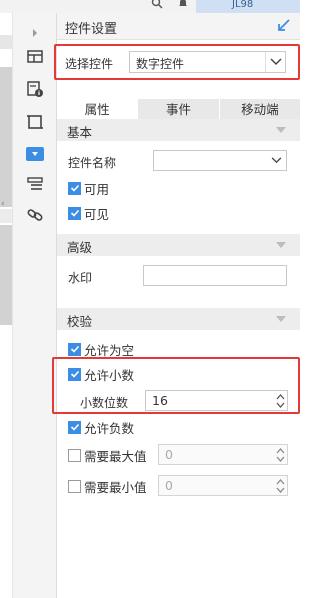  What do you see at coordinates (178, 245) in the screenshot?
I see `section-advanced: 高级` at bounding box center [178, 245].